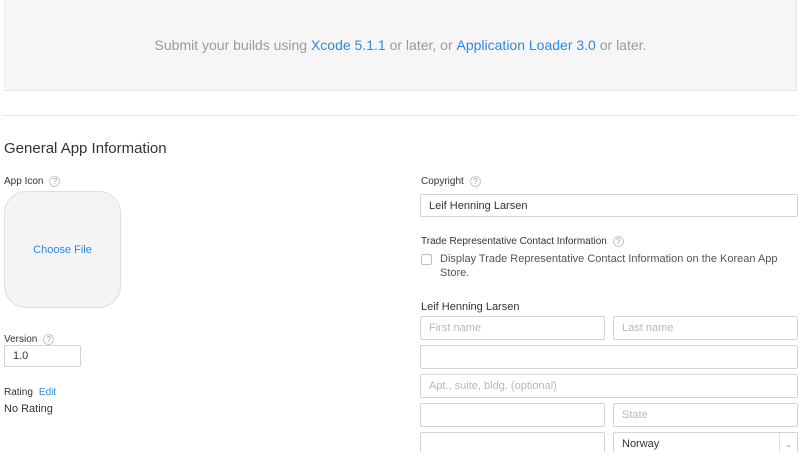 The width and height of the screenshot is (805, 452). Describe the element at coordinates (512, 328) in the screenshot. I see `first-name-input: First name` at that location.